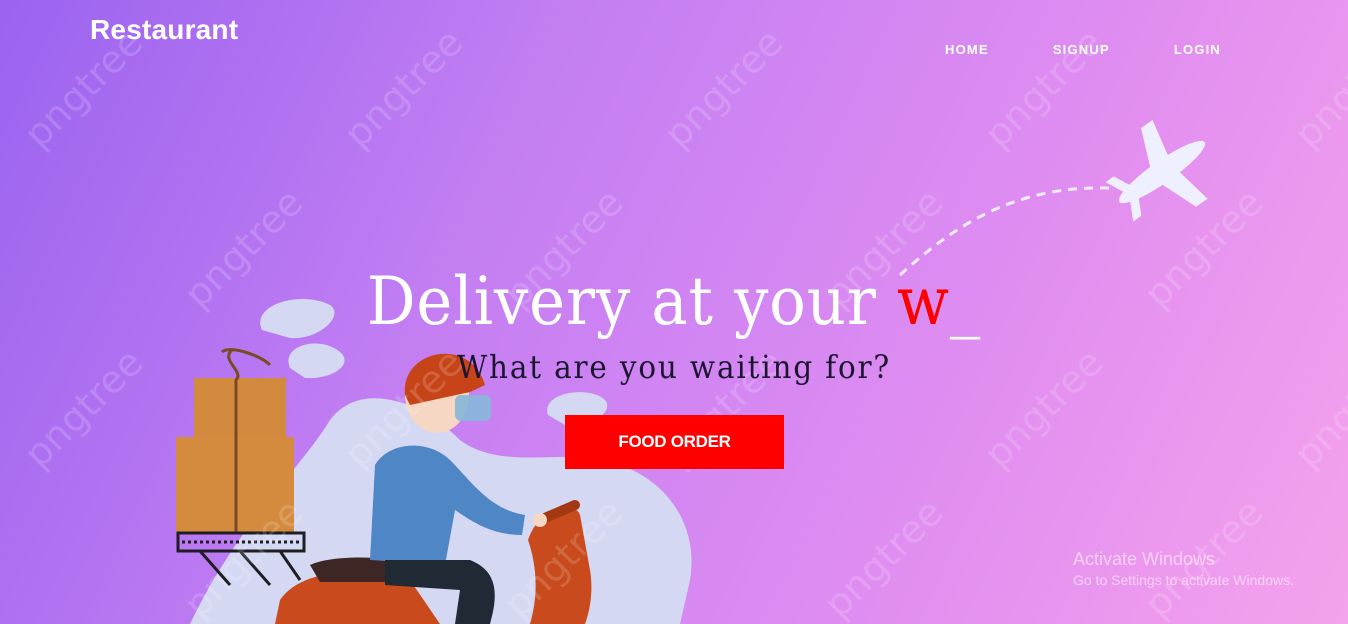  Describe the element at coordinates (674, 442) in the screenshot. I see `food-order-button: FOOD ORDER` at that location.